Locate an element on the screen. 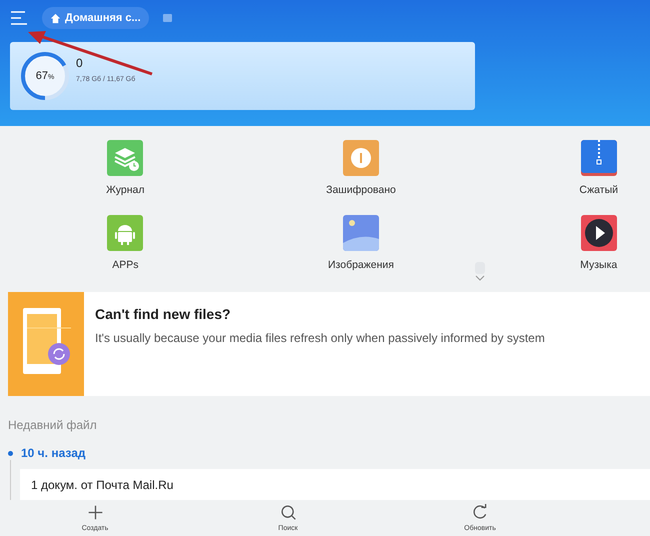 Image resolution: width=650 pixels, height=536 pixels. layers-icon is located at coordinates (125, 158).